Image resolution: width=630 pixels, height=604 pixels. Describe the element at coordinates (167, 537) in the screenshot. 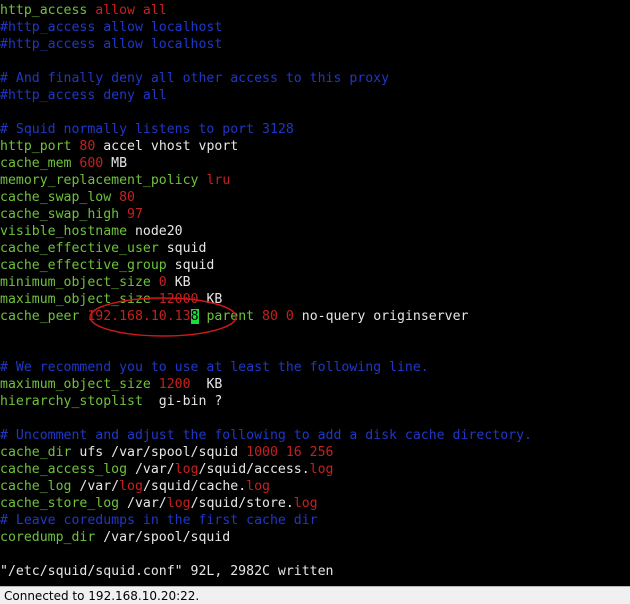

I see `config-text: /var/spool/squid` at that location.